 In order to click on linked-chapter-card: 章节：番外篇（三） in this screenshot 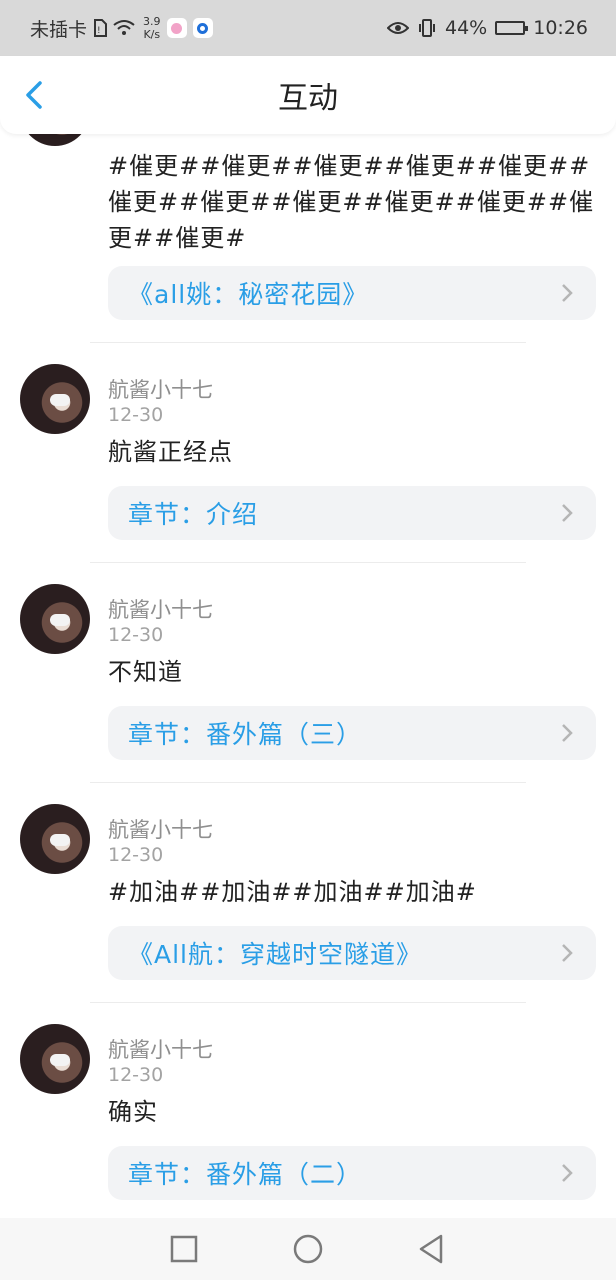, I will do `click(352, 733)`.